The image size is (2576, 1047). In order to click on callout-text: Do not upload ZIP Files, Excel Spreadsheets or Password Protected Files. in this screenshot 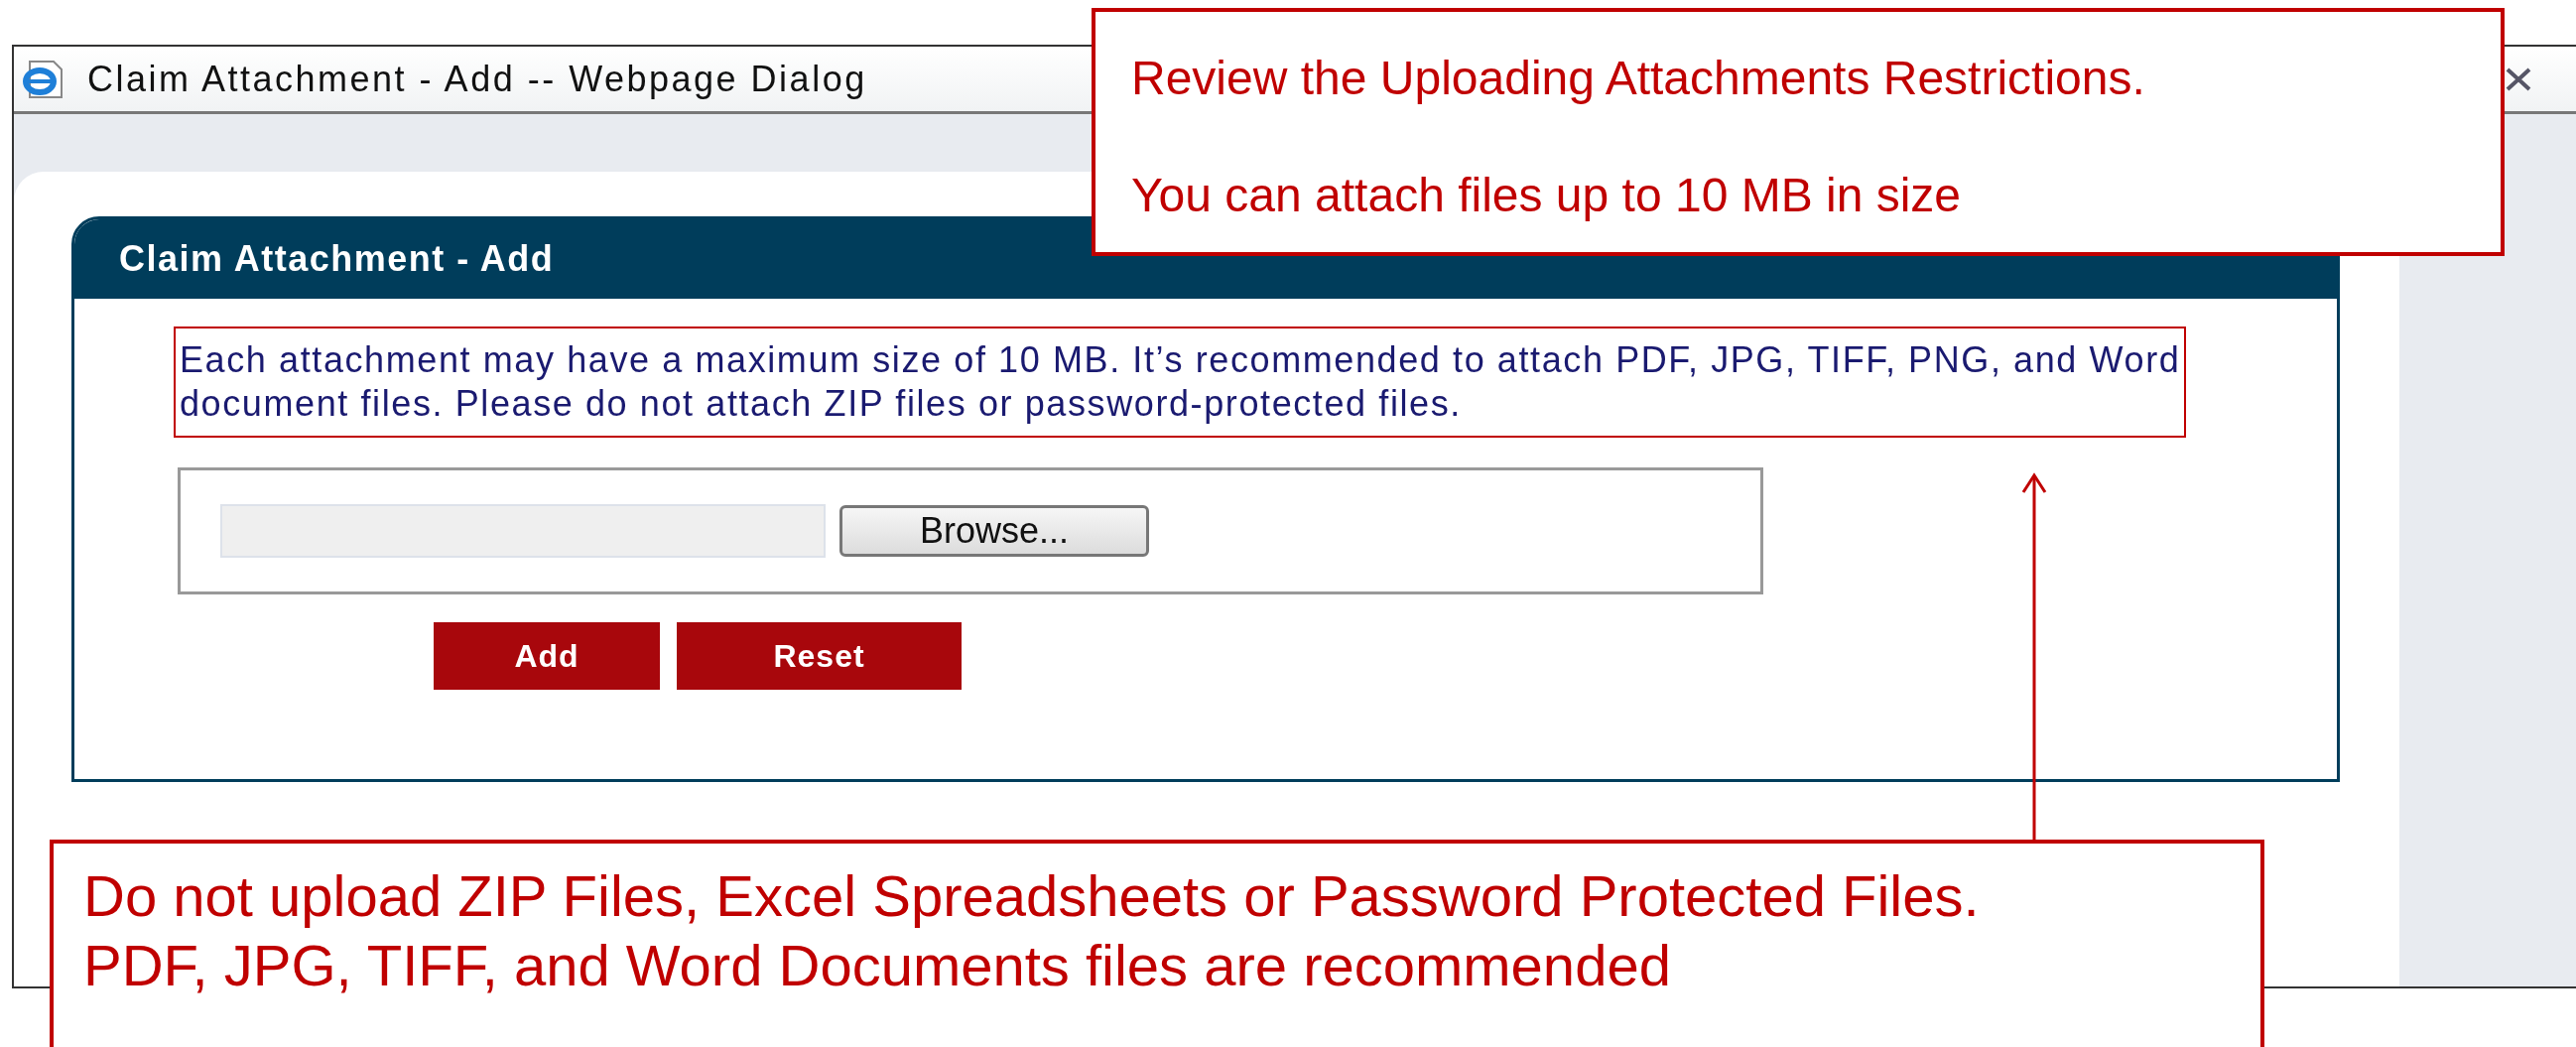, I will do `click(1032, 896)`.